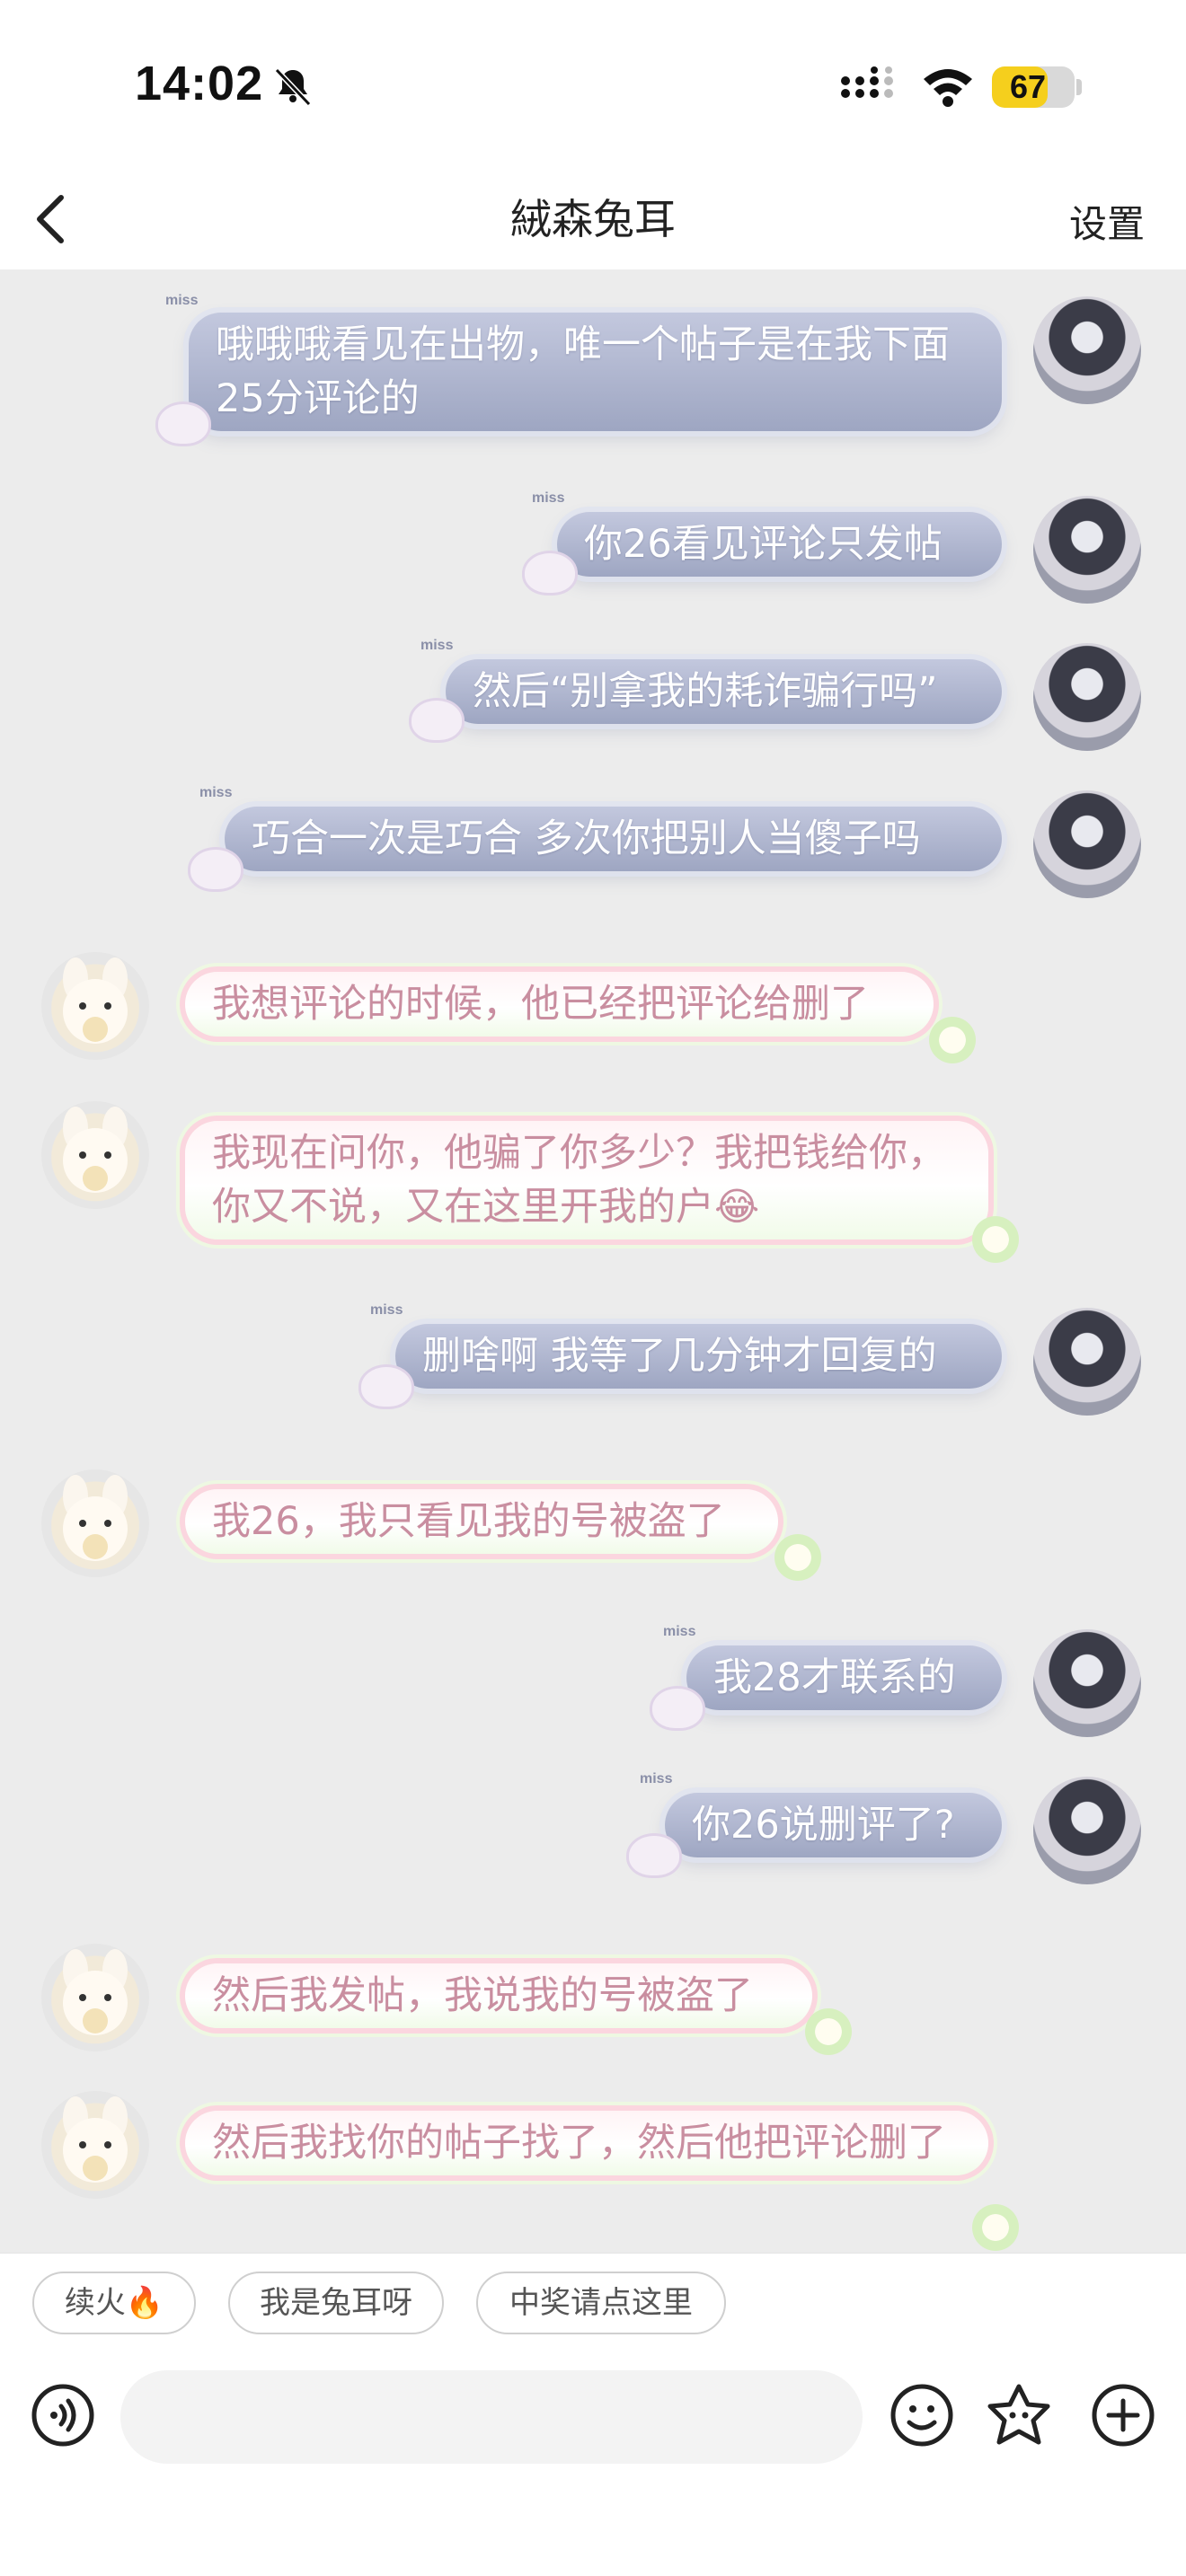 The width and height of the screenshot is (1186, 2576). Describe the element at coordinates (114, 2303) in the screenshot. I see `quick-reply-chip: 续火🔥` at that location.